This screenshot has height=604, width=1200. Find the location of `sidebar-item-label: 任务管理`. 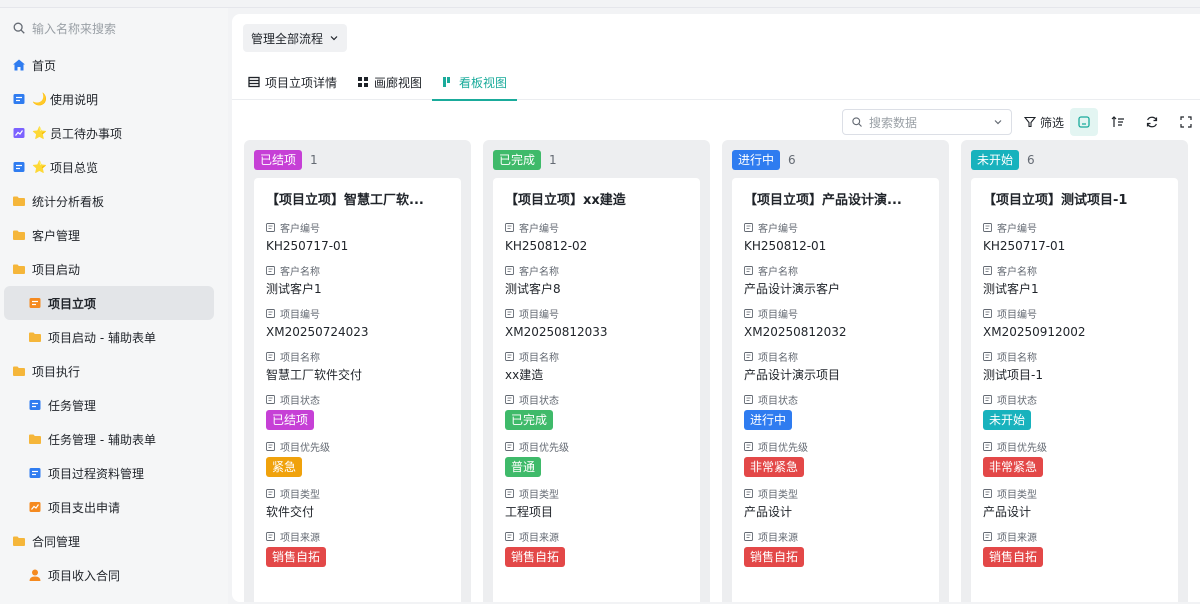

sidebar-item-label: 任务管理 is located at coordinates (72, 405).